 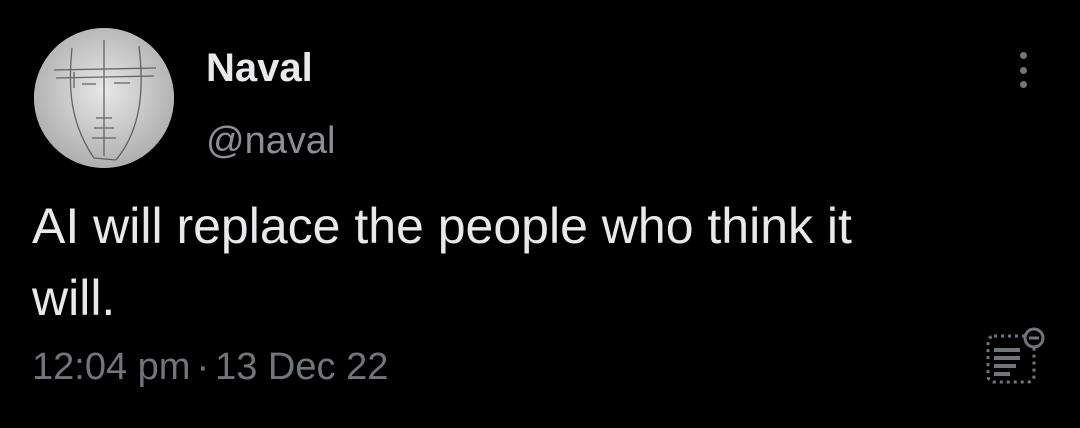 I want to click on more-vertical-icon, so click(x=1023, y=55).